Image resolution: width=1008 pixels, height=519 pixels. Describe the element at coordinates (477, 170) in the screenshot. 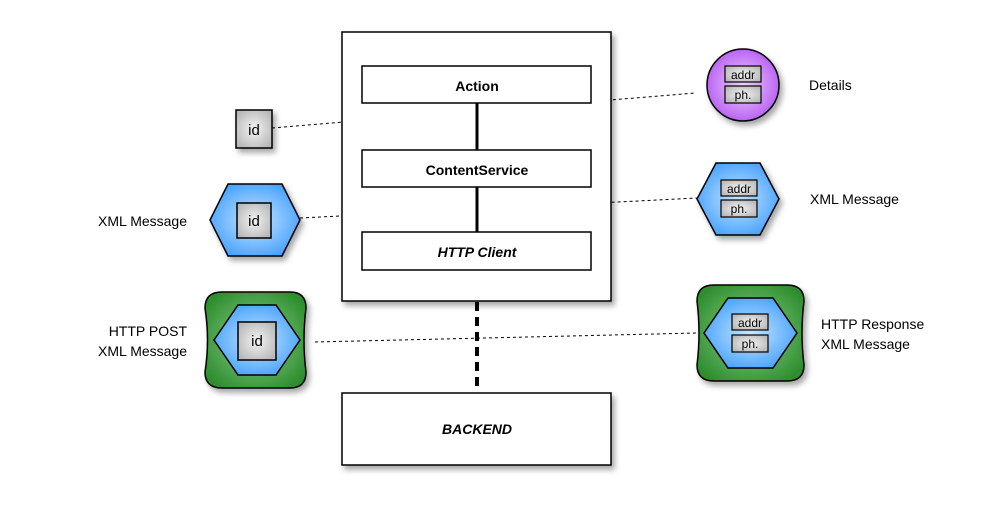

I see `content-service-label: ContentService` at that location.